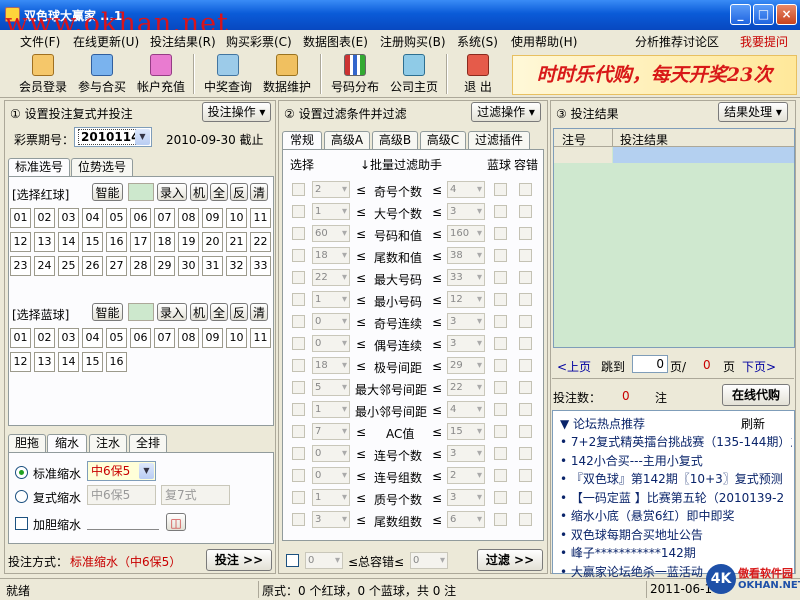  Describe the element at coordinates (188, 218) in the screenshot. I see `red-ball-08: 08` at that location.